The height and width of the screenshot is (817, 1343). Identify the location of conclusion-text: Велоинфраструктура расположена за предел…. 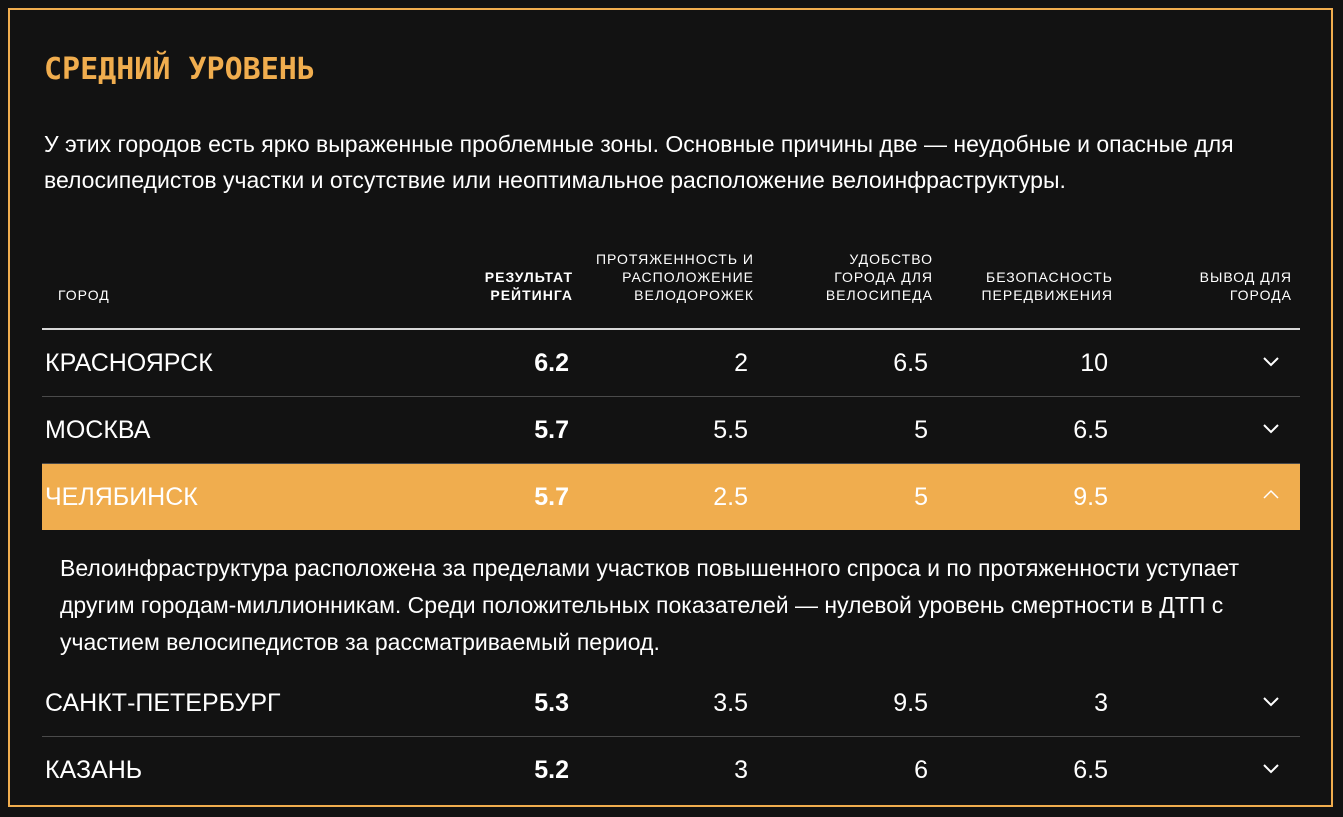
(649, 605).